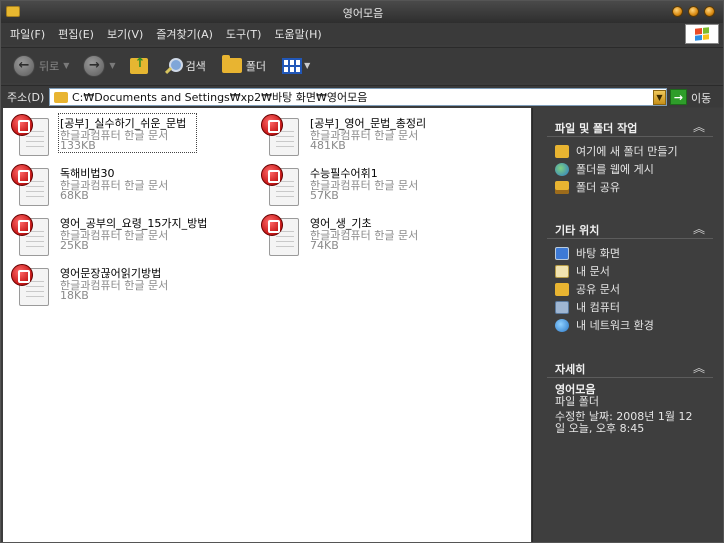 The width and height of the screenshot is (724, 543). I want to click on tasks-section-title: 파일 및 폴더 작업, so click(596, 128).